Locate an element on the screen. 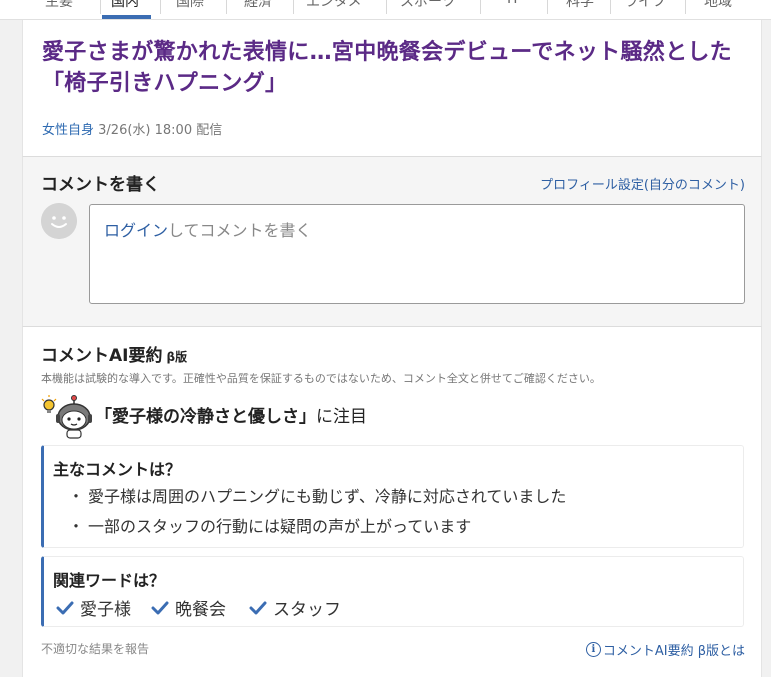 This screenshot has height=677, width=771. nav-tab-entertainment: エンタメ is located at coordinates (334, 5).